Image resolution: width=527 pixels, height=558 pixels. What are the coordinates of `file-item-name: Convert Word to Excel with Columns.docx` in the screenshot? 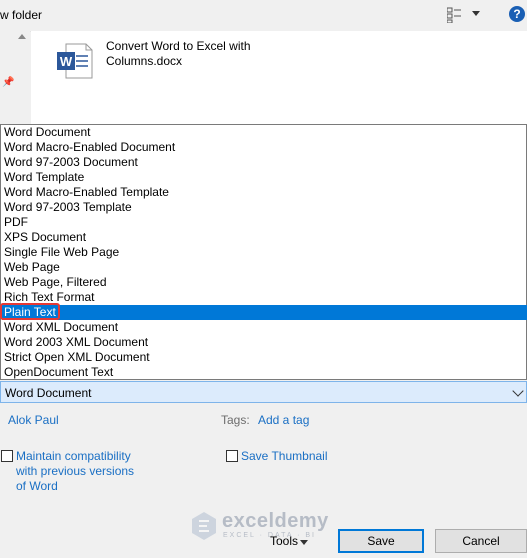 It's located at (191, 54).